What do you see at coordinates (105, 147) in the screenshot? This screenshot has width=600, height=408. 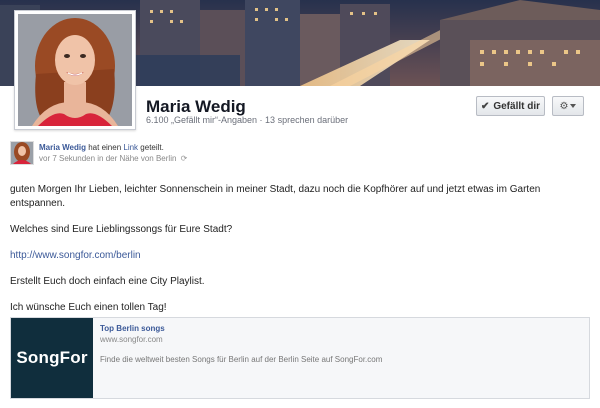 I see `post-action-prefix: hat einen` at bounding box center [105, 147].